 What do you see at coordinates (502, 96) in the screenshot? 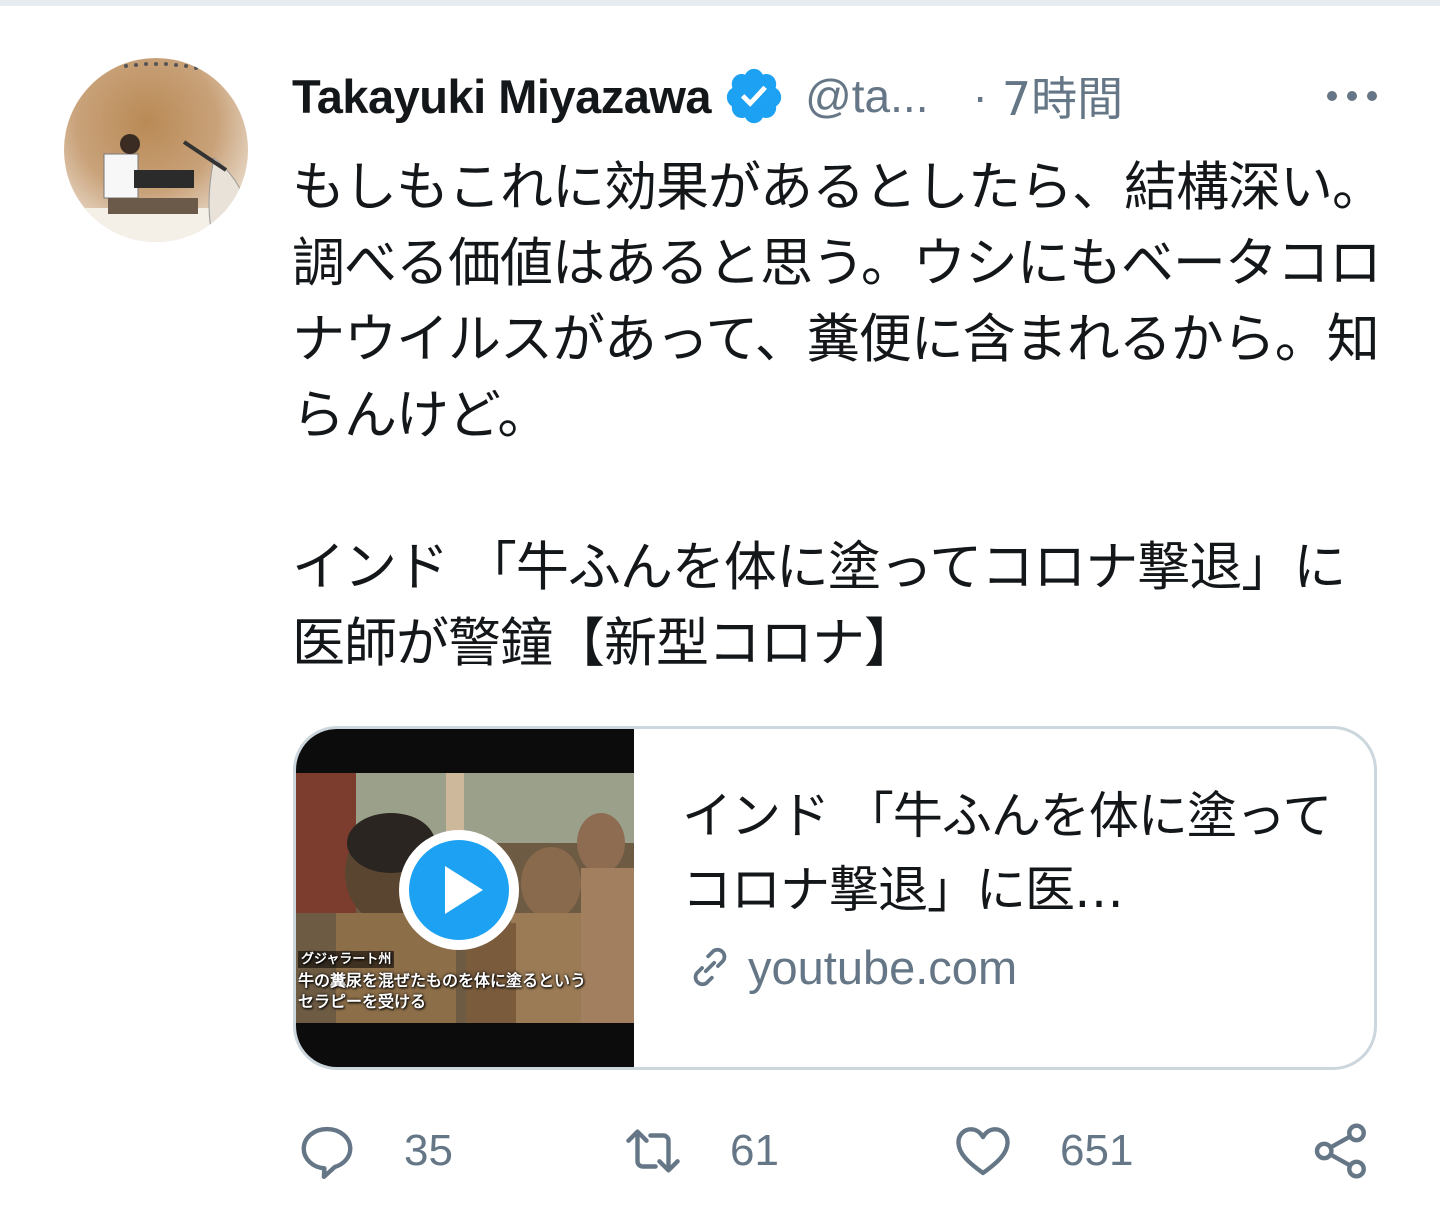
I see `author-name: Takayuki Miyazawa` at bounding box center [502, 96].